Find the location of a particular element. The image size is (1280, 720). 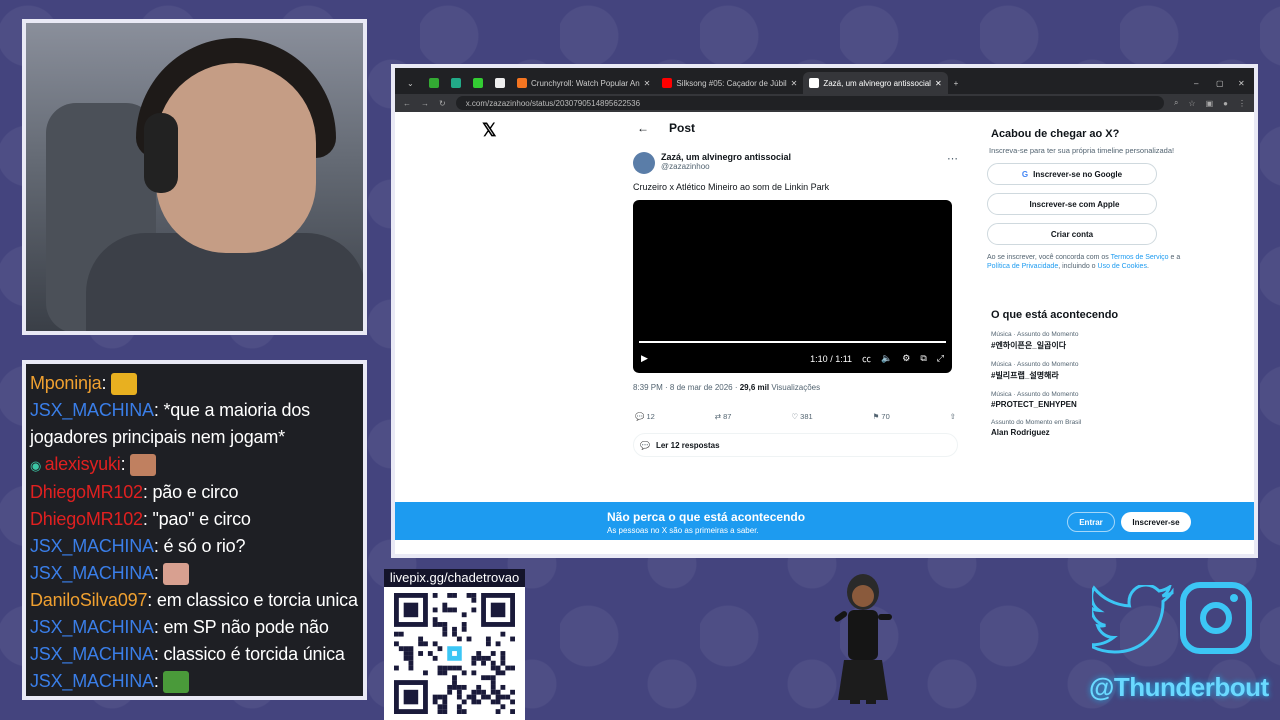

video-player: ▶ 1:10 / 1:11 ㏄ 🔈 ⚙ ⧉ ⤢ is located at coordinates (792, 286).